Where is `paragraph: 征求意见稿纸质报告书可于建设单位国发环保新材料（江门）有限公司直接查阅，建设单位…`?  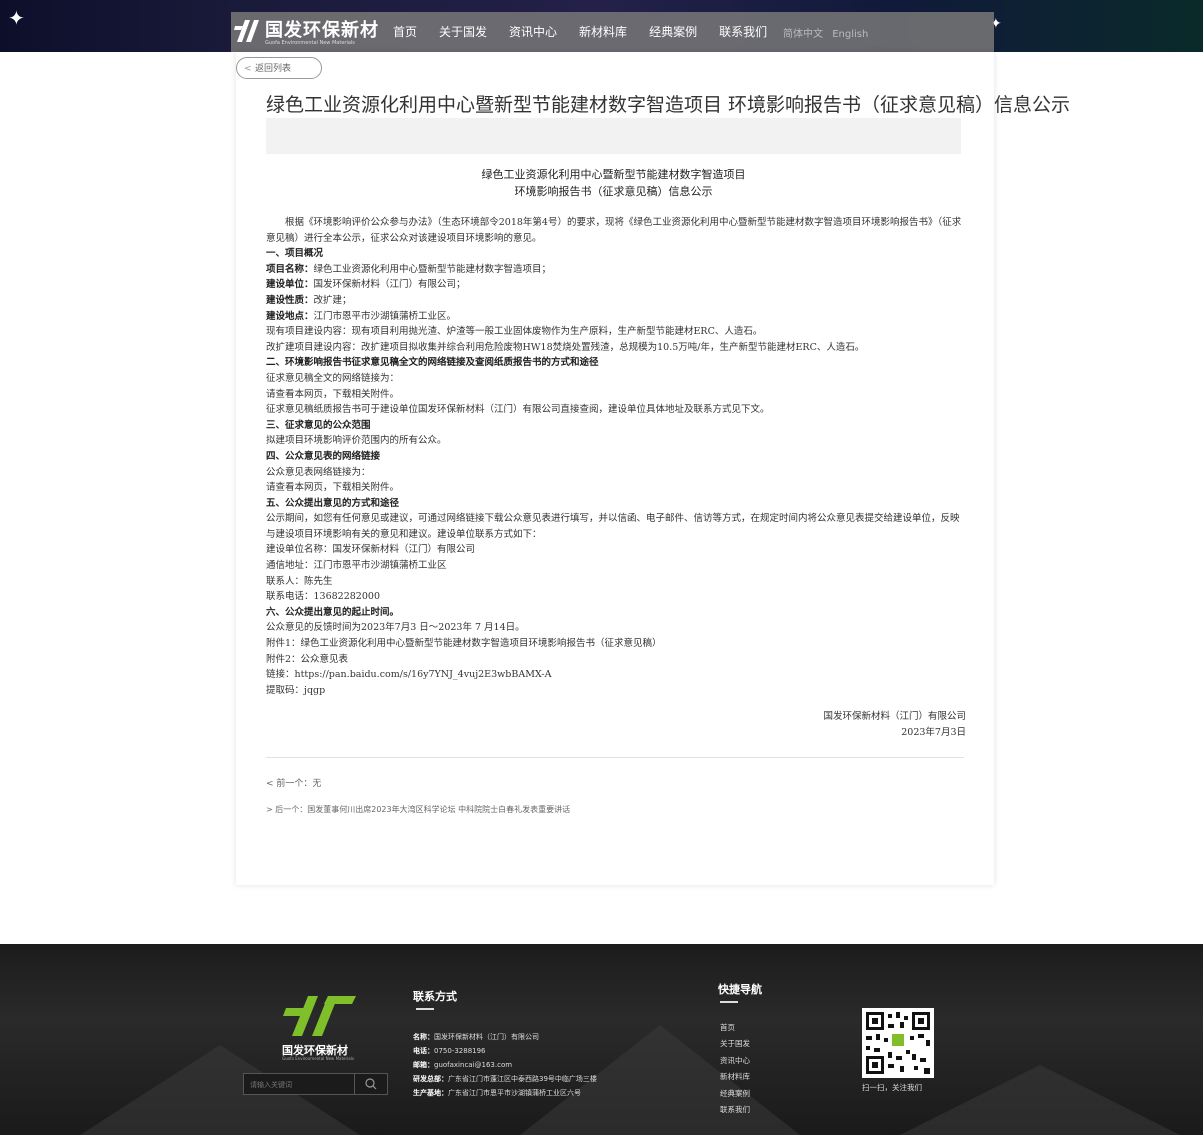 paragraph: 征求意见稿纸质报告书可于建设单位国发环保新材料（江门）有限公司直接查阅，建设单位… is located at coordinates (518, 410).